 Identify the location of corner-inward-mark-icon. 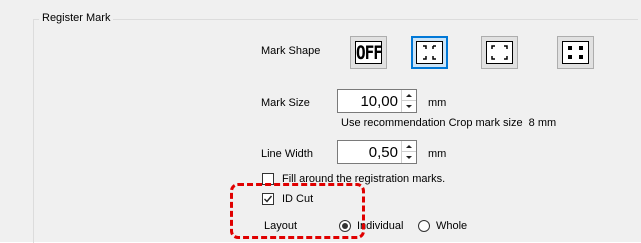
(499, 52).